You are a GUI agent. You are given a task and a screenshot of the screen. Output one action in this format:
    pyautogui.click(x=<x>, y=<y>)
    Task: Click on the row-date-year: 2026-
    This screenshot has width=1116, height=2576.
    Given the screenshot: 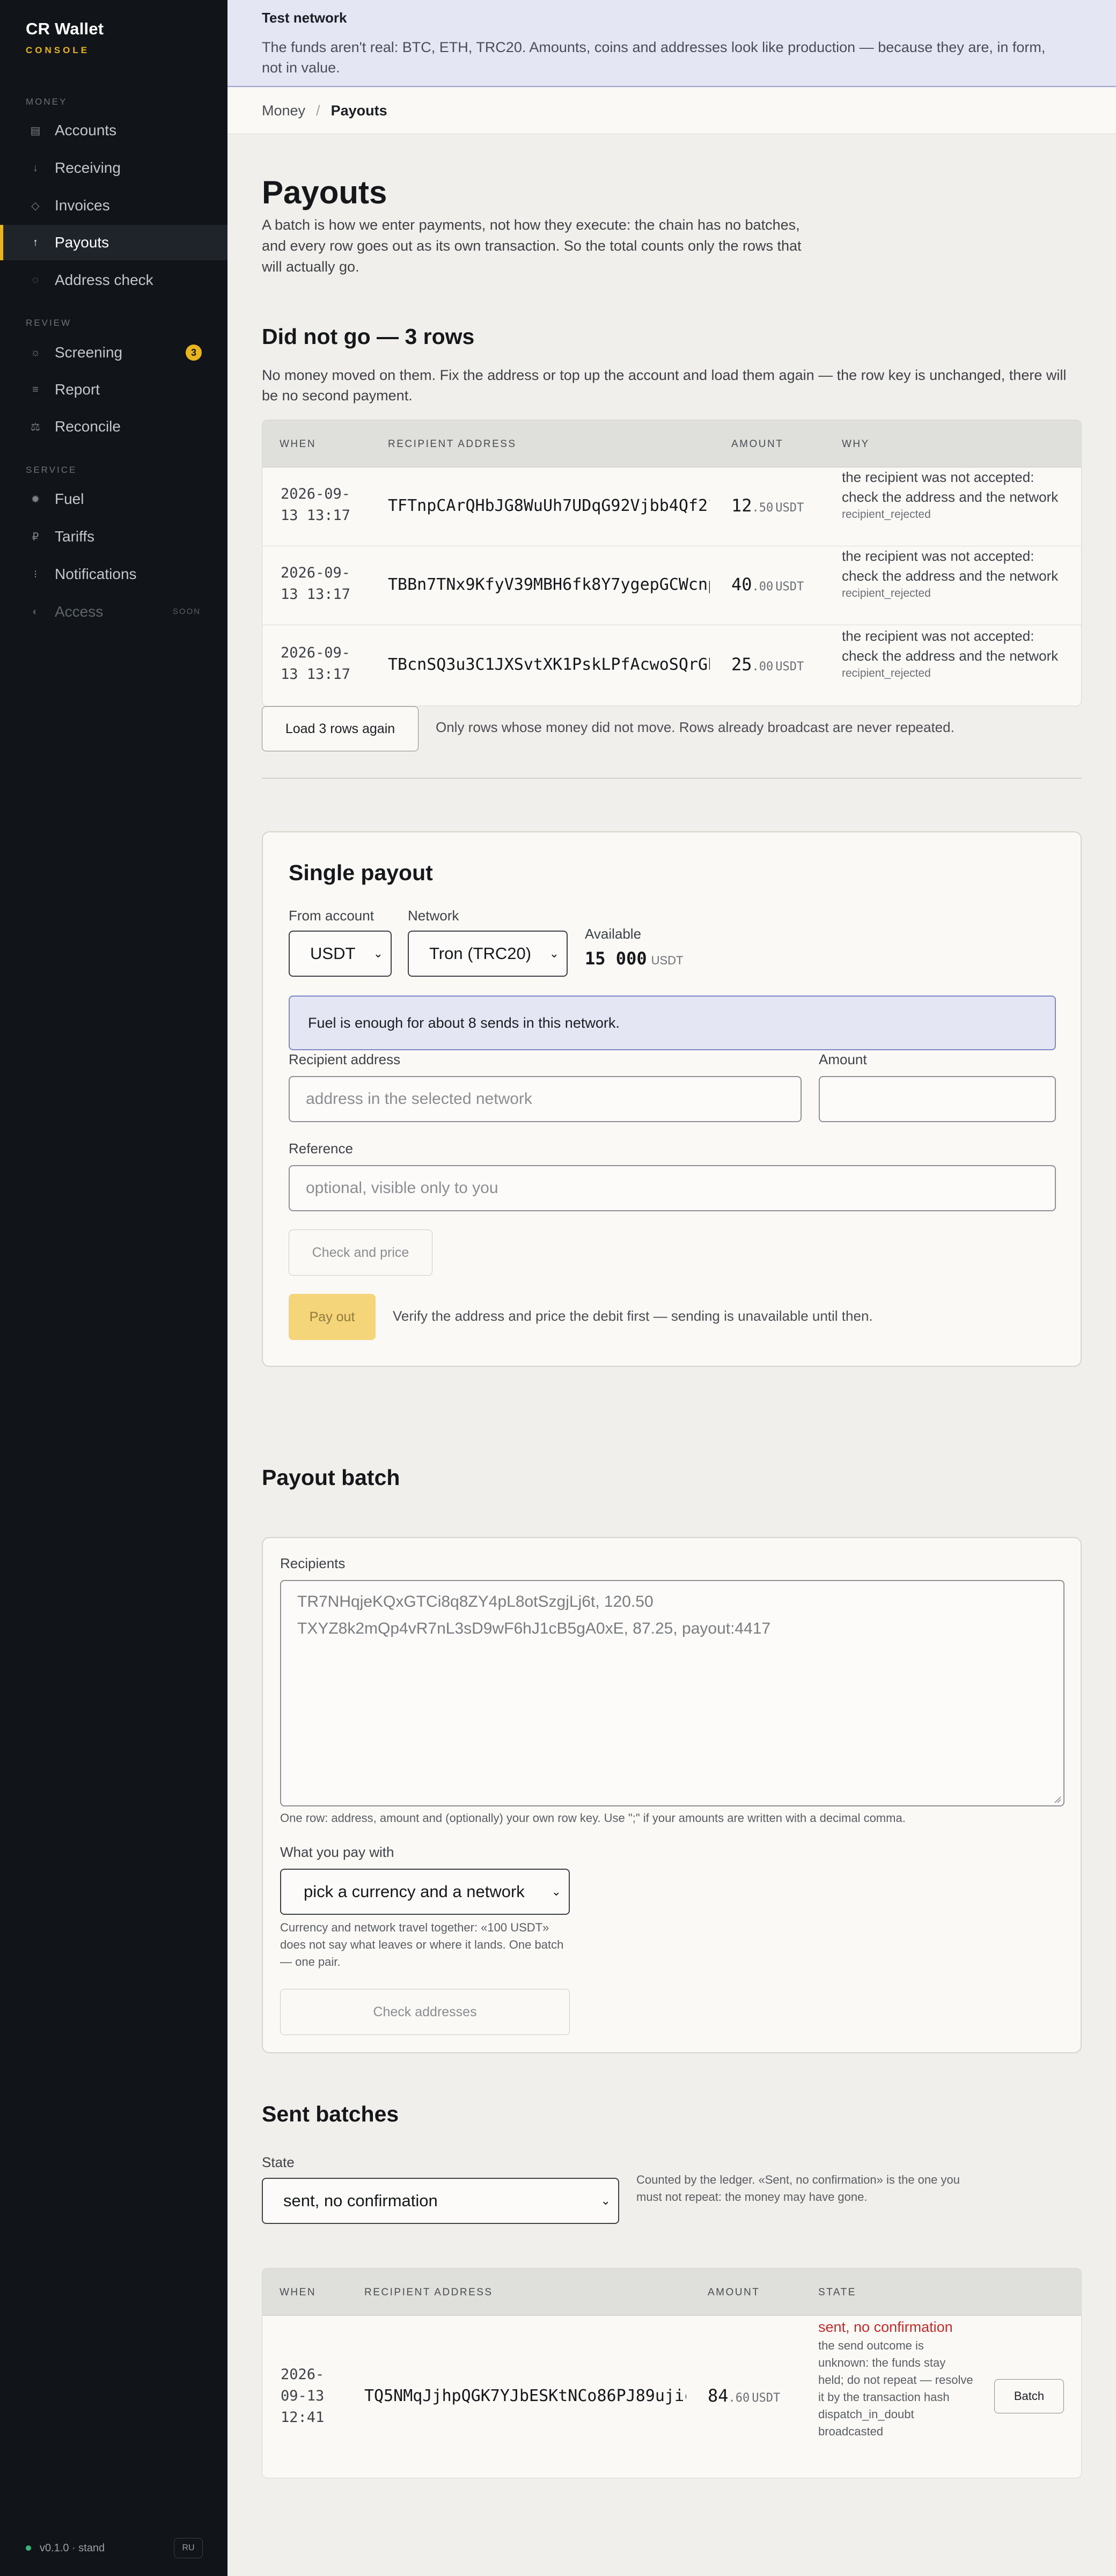 What is the action you would take?
    pyautogui.click(x=303, y=2374)
    